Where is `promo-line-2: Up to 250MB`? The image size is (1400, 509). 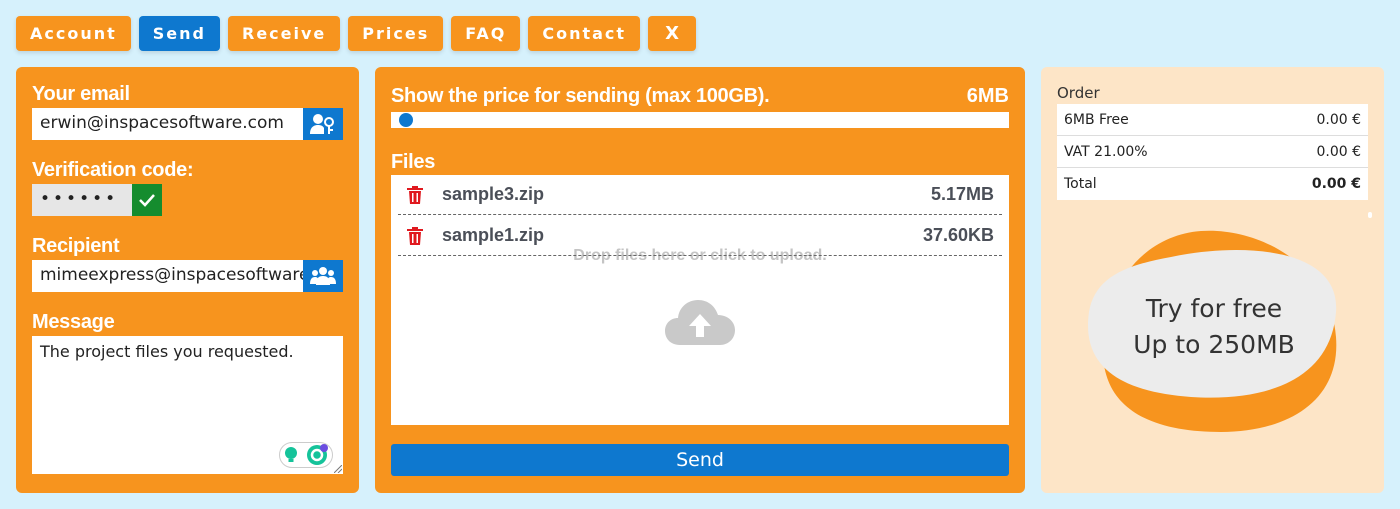 promo-line-2: Up to 250MB is located at coordinates (1214, 344).